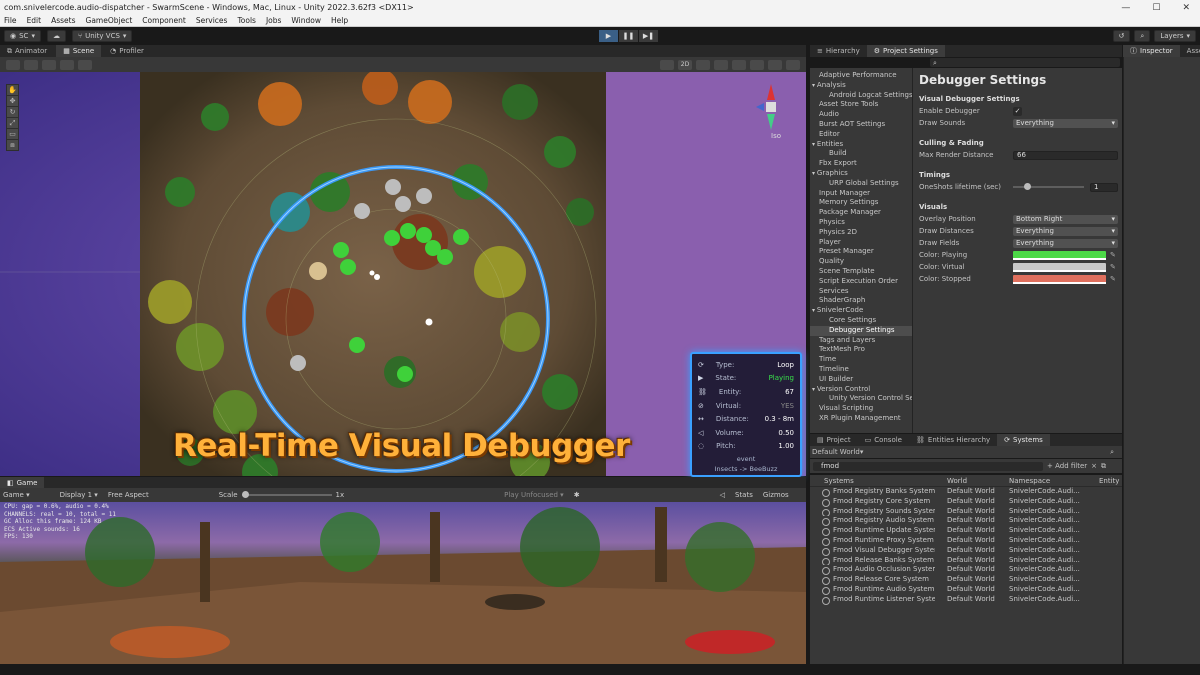  Describe the element at coordinates (861, 330) in the screenshot. I see `settings-tree-item: Debugger Settings` at that location.